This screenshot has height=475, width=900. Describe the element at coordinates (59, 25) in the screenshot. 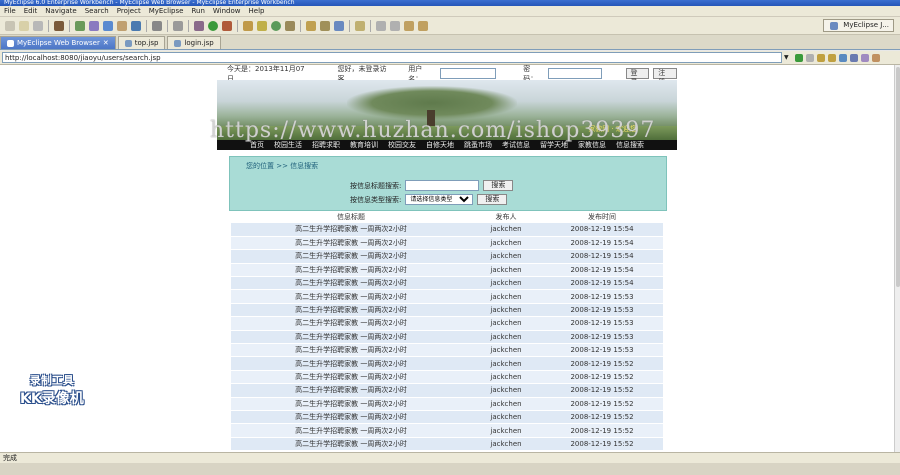

I see `server-icon` at that location.